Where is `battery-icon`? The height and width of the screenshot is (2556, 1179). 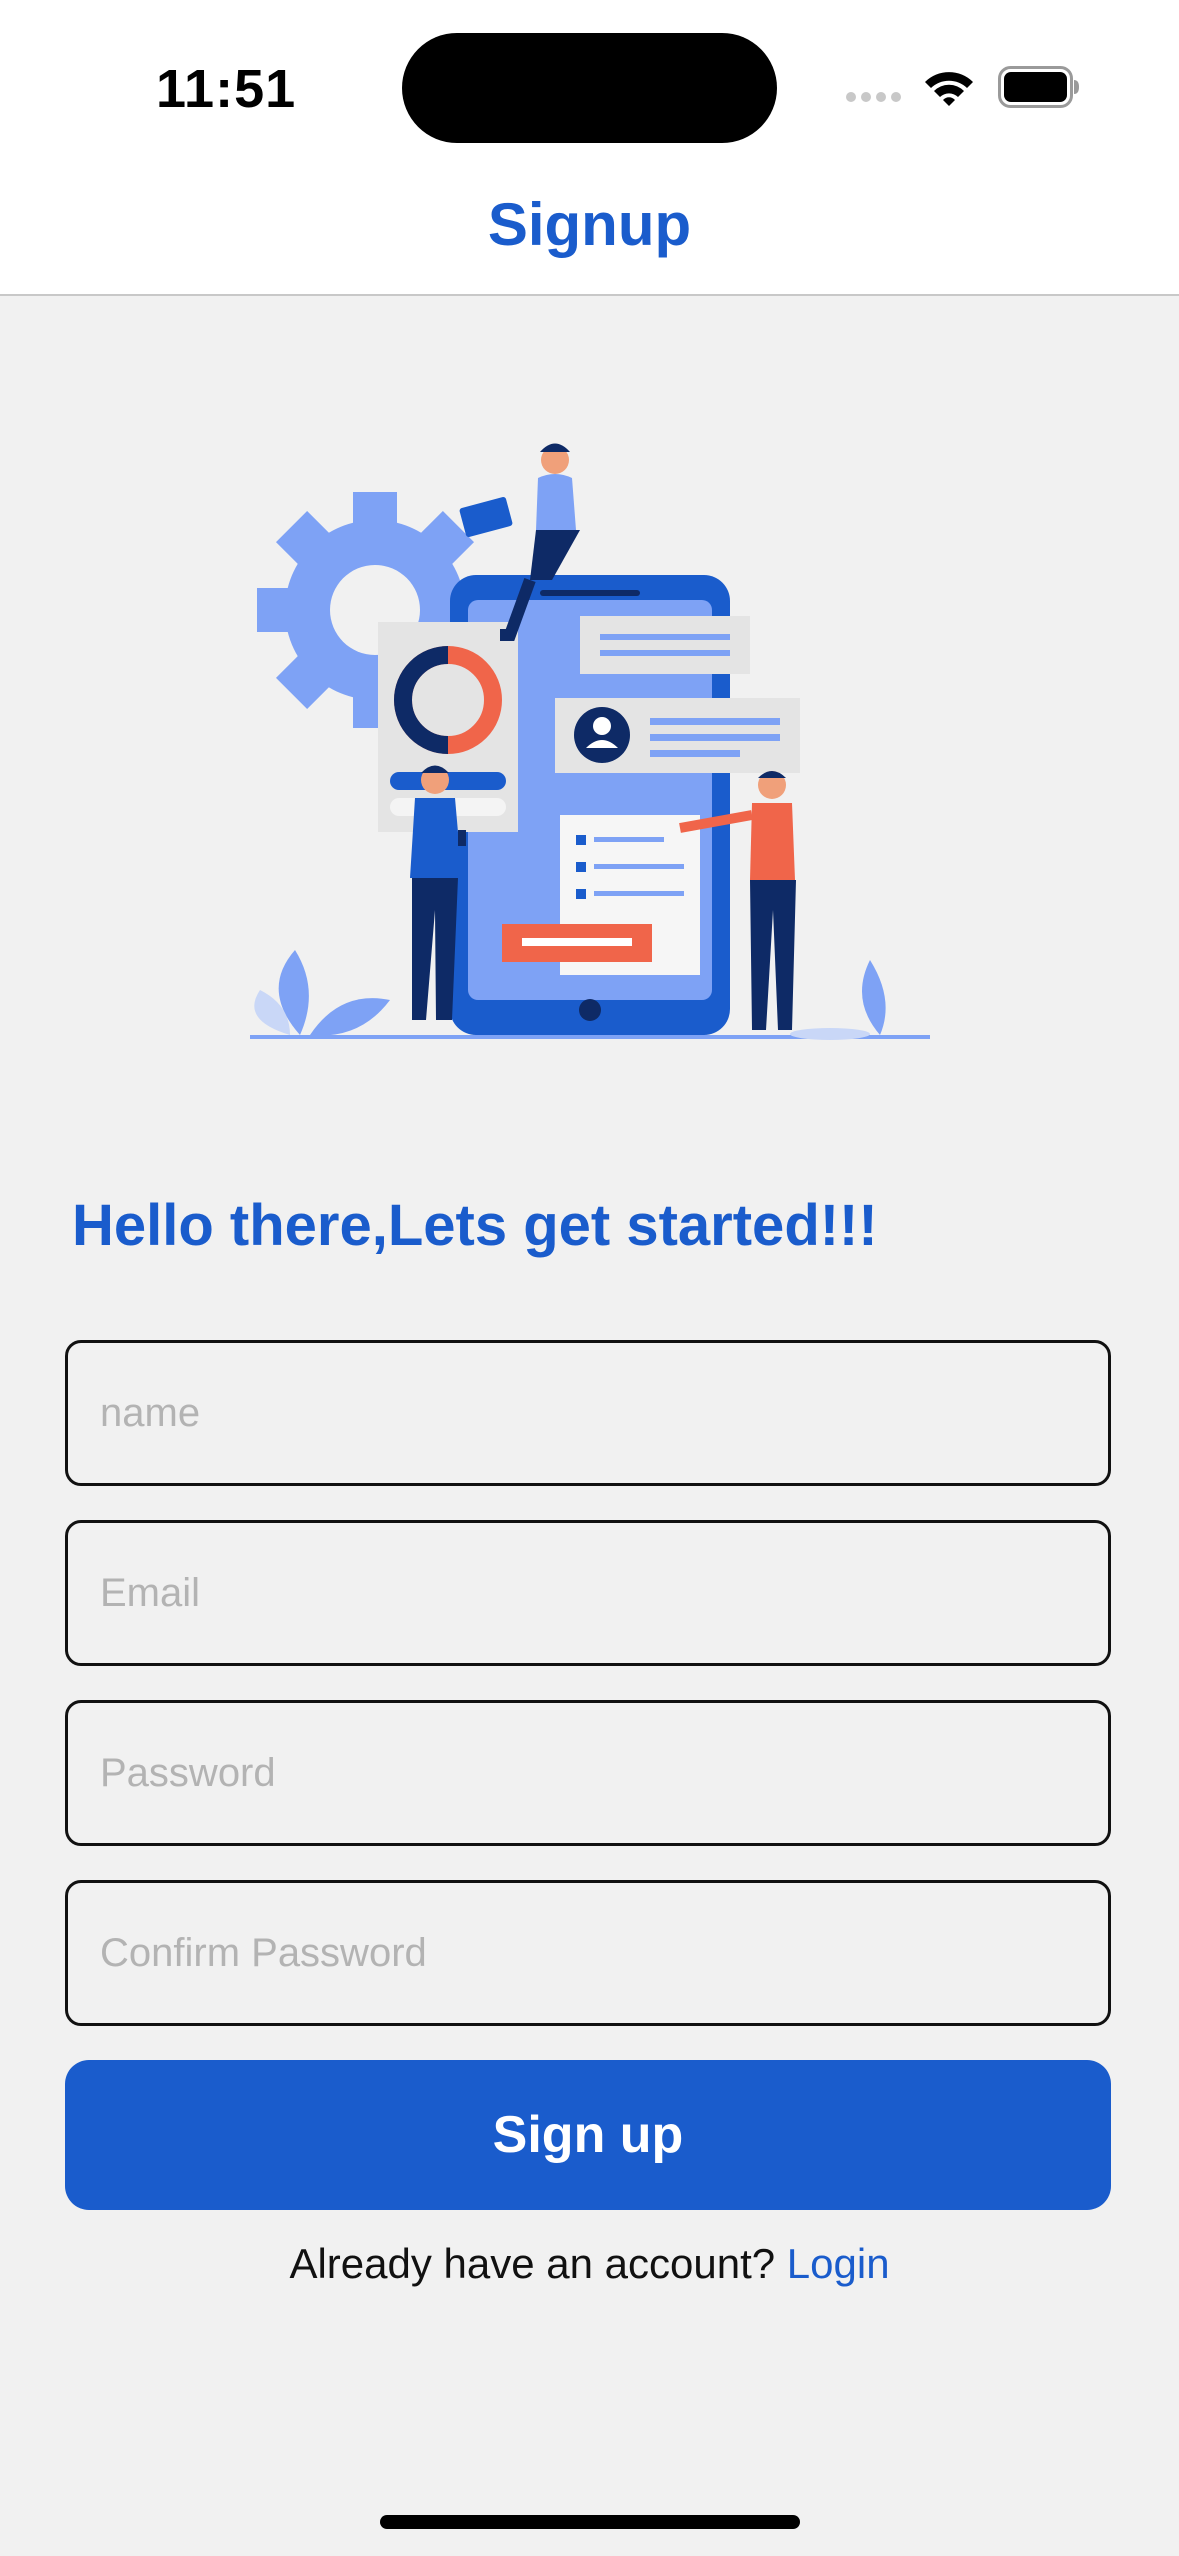 battery-icon is located at coordinates (1038, 87).